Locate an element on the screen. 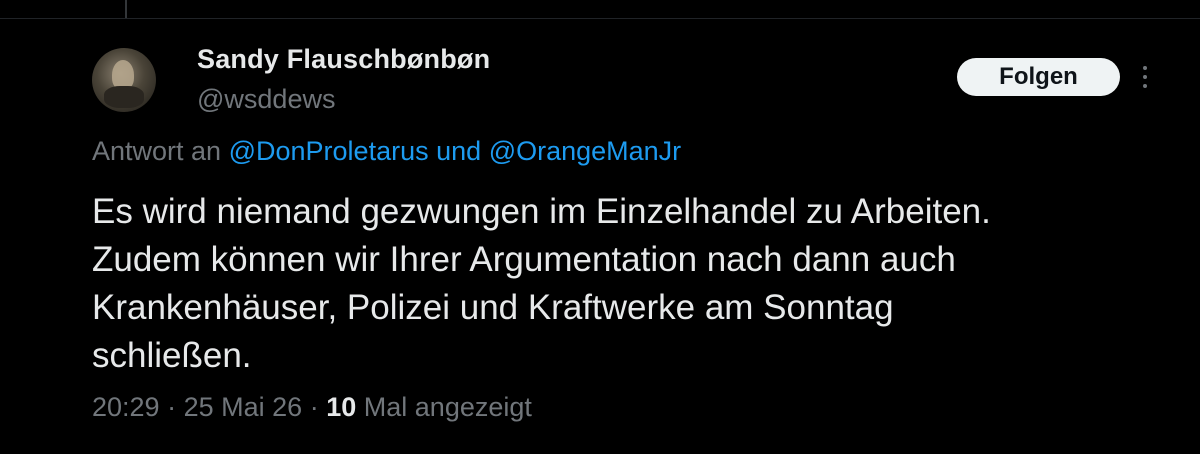  tweet-meta: 20:29 · 25 Mai 26 · 10 Mal angezeigt is located at coordinates (312, 407).